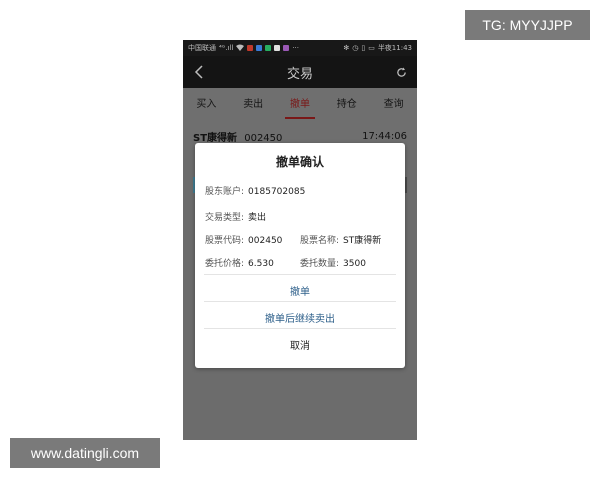 The height and width of the screenshot is (480, 600). Describe the element at coordinates (257, 218) in the screenshot. I see `trade-type-value: 卖出` at that location.